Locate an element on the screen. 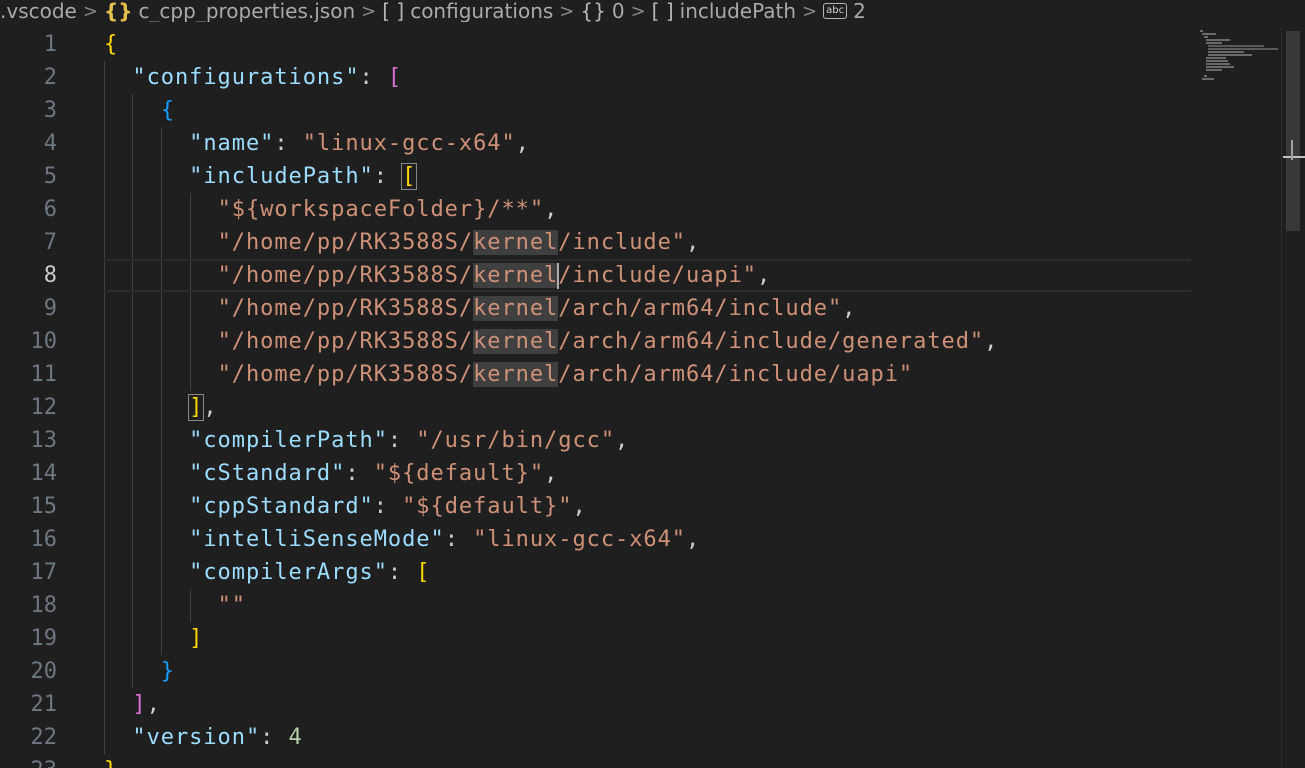  line-number: 15 is located at coordinates (44, 506).